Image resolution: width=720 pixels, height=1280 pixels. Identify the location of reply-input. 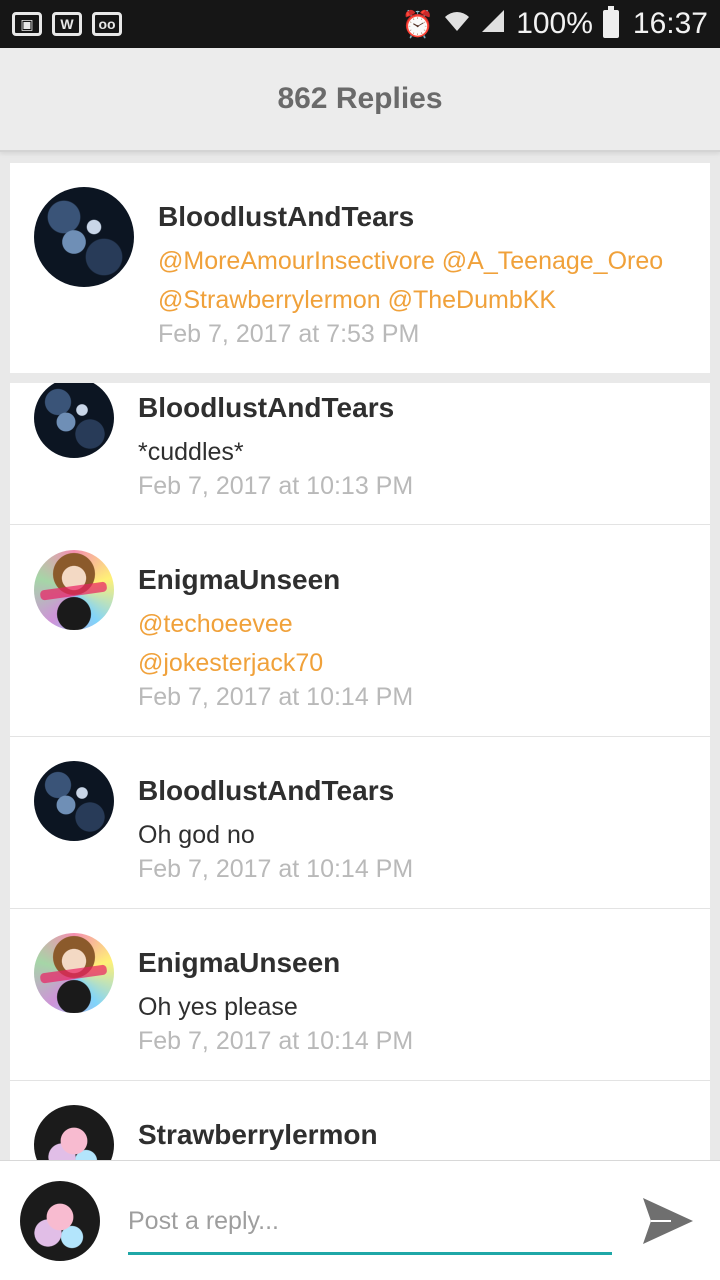
(370, 1223).